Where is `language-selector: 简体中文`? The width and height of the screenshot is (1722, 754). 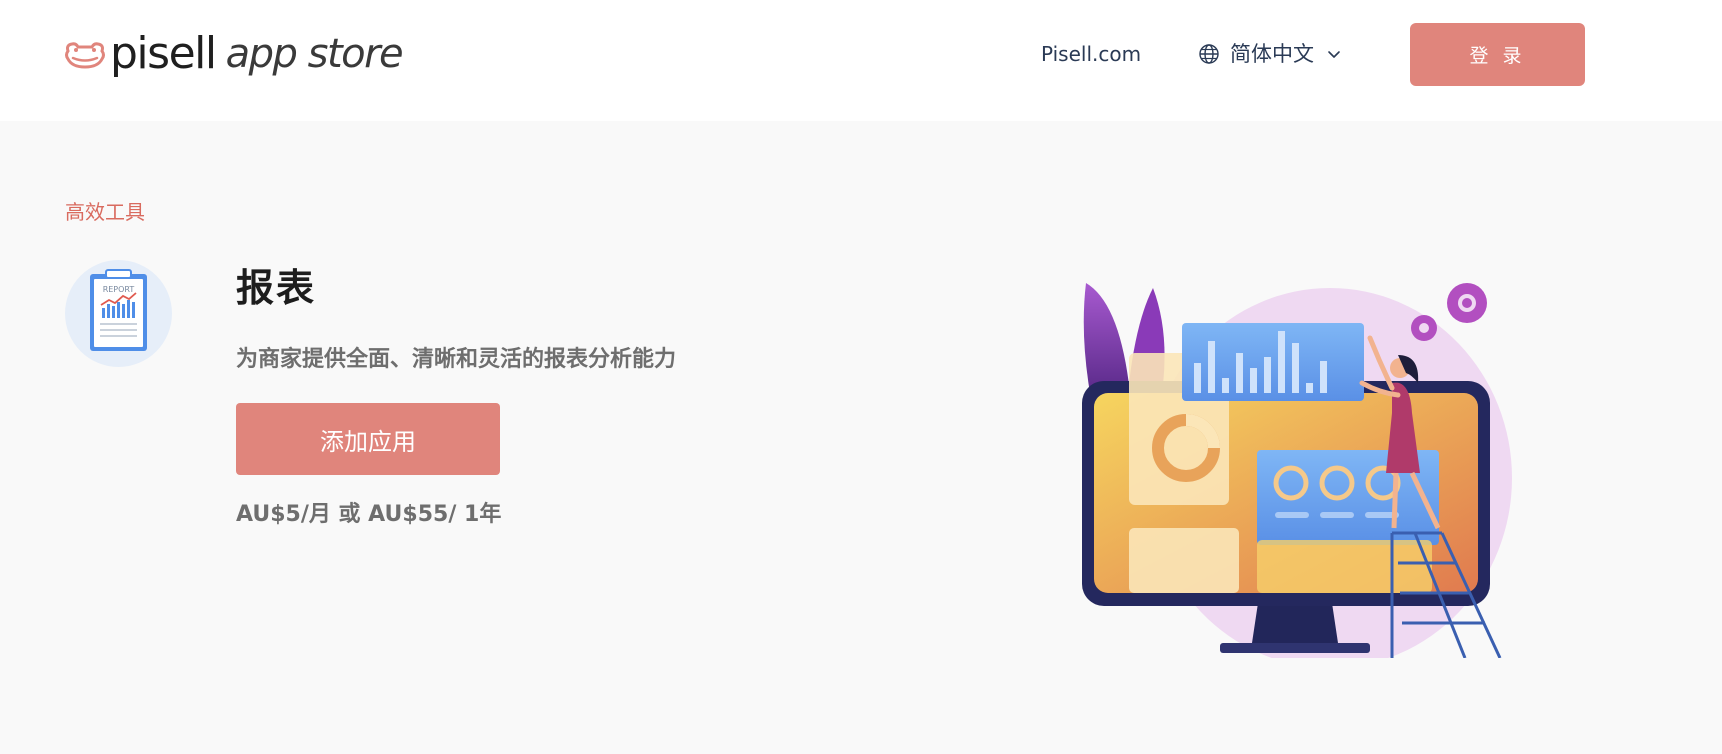
language-selector: 简体中文 is located at coordinates (1270, 54).